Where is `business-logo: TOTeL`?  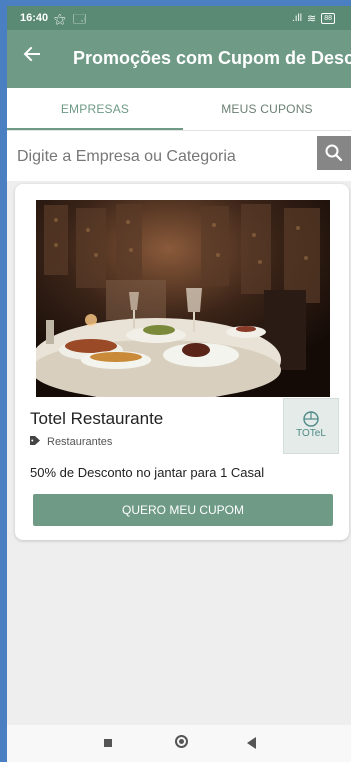
business-logo: TOTeL is located at coordinates (311, 426).